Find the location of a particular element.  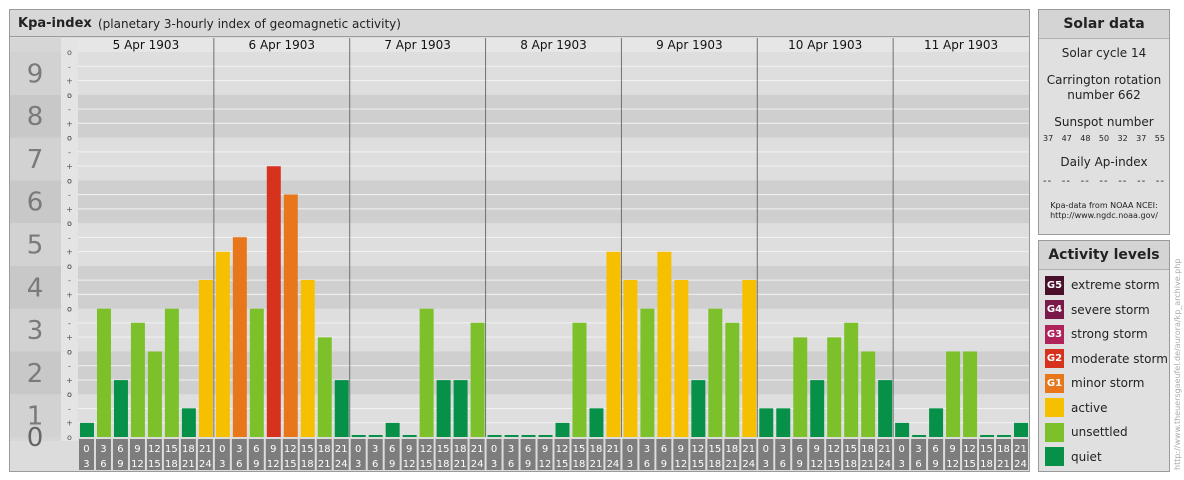

legend-label: strong storm is located at coordinates (1109, 334).